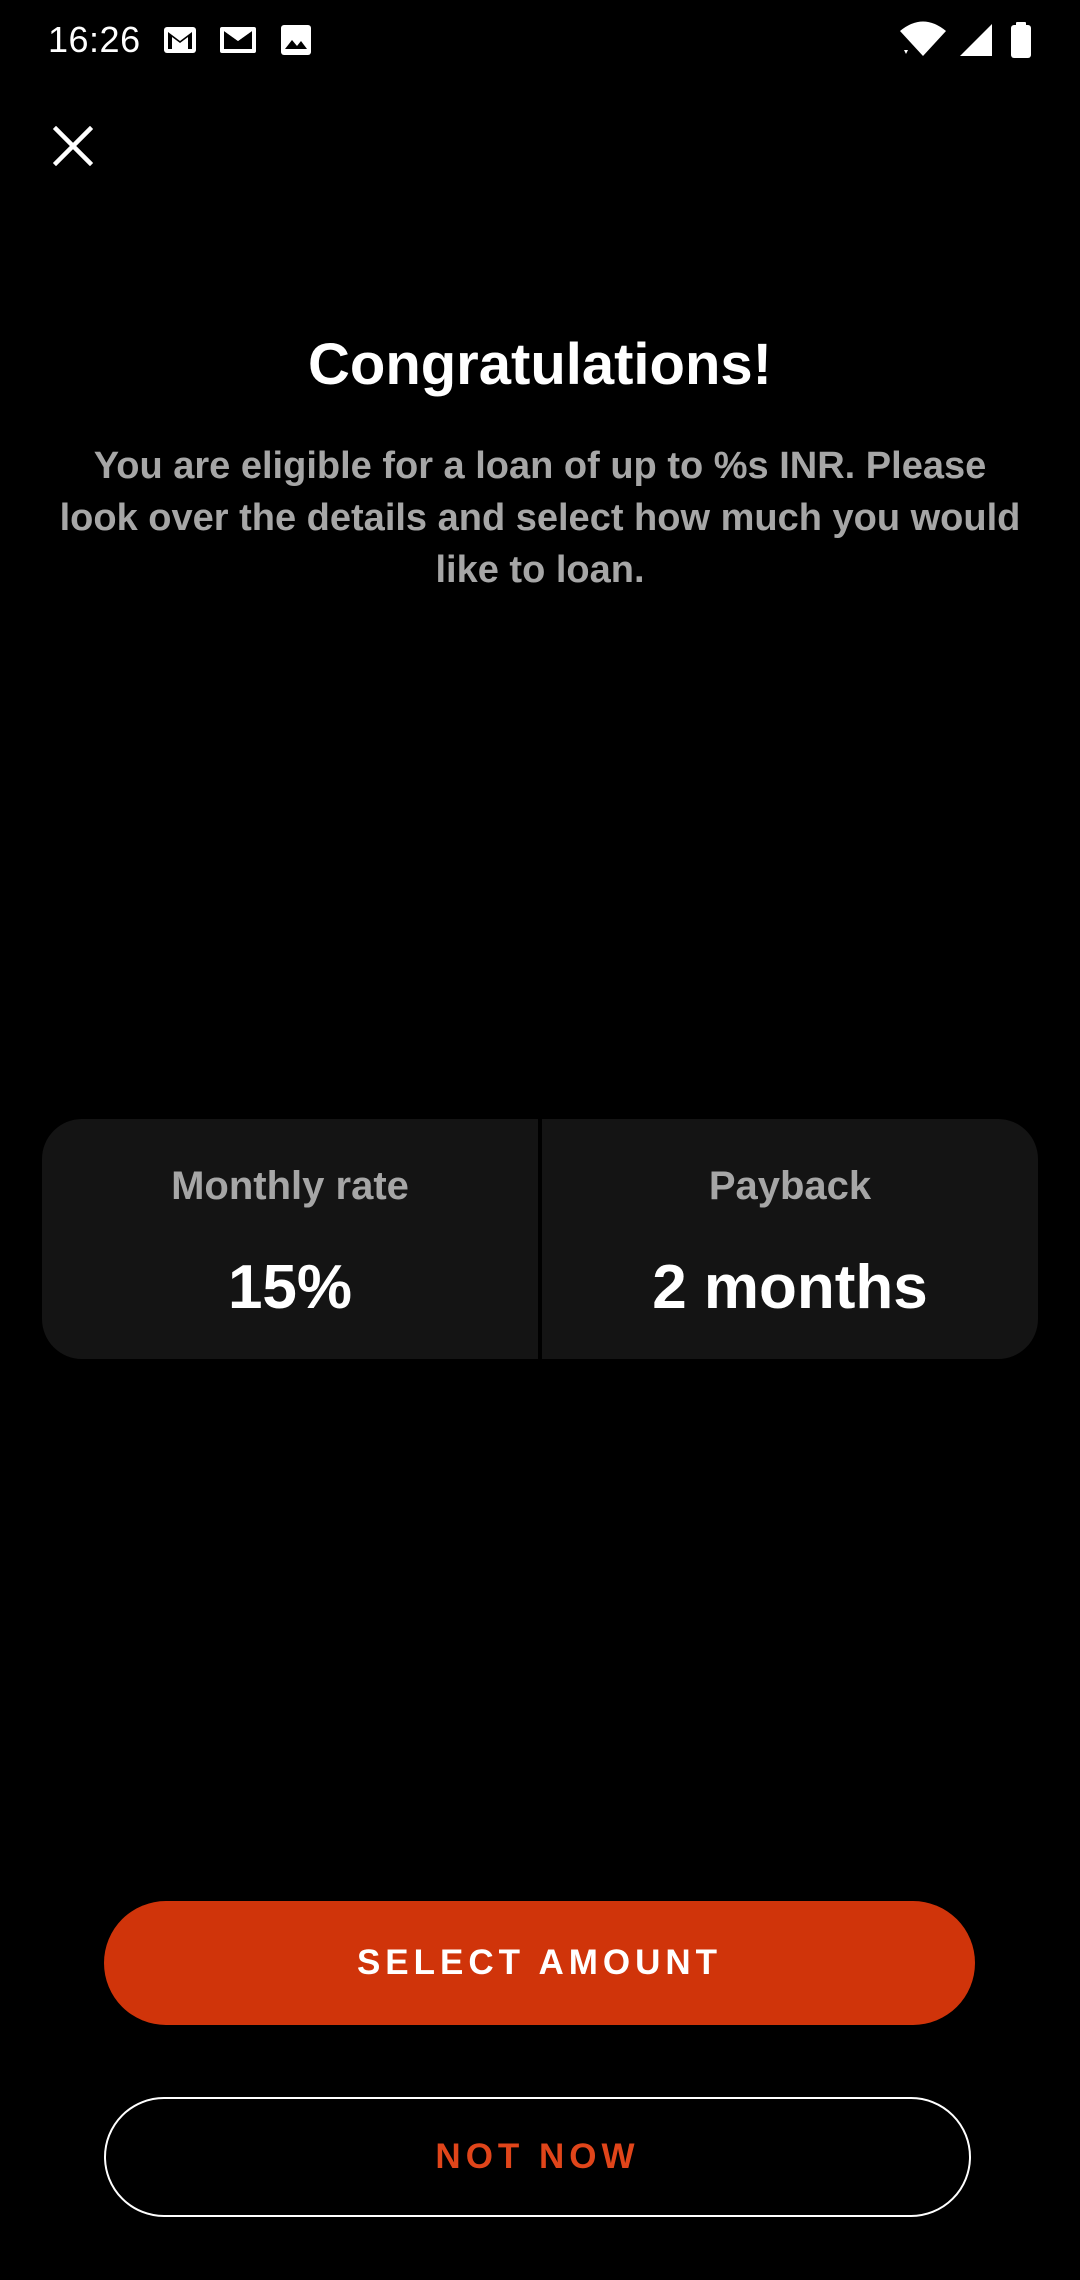 The image size is (1080, 2280). I want to click on status-time: 16:26, so click(94, 39).